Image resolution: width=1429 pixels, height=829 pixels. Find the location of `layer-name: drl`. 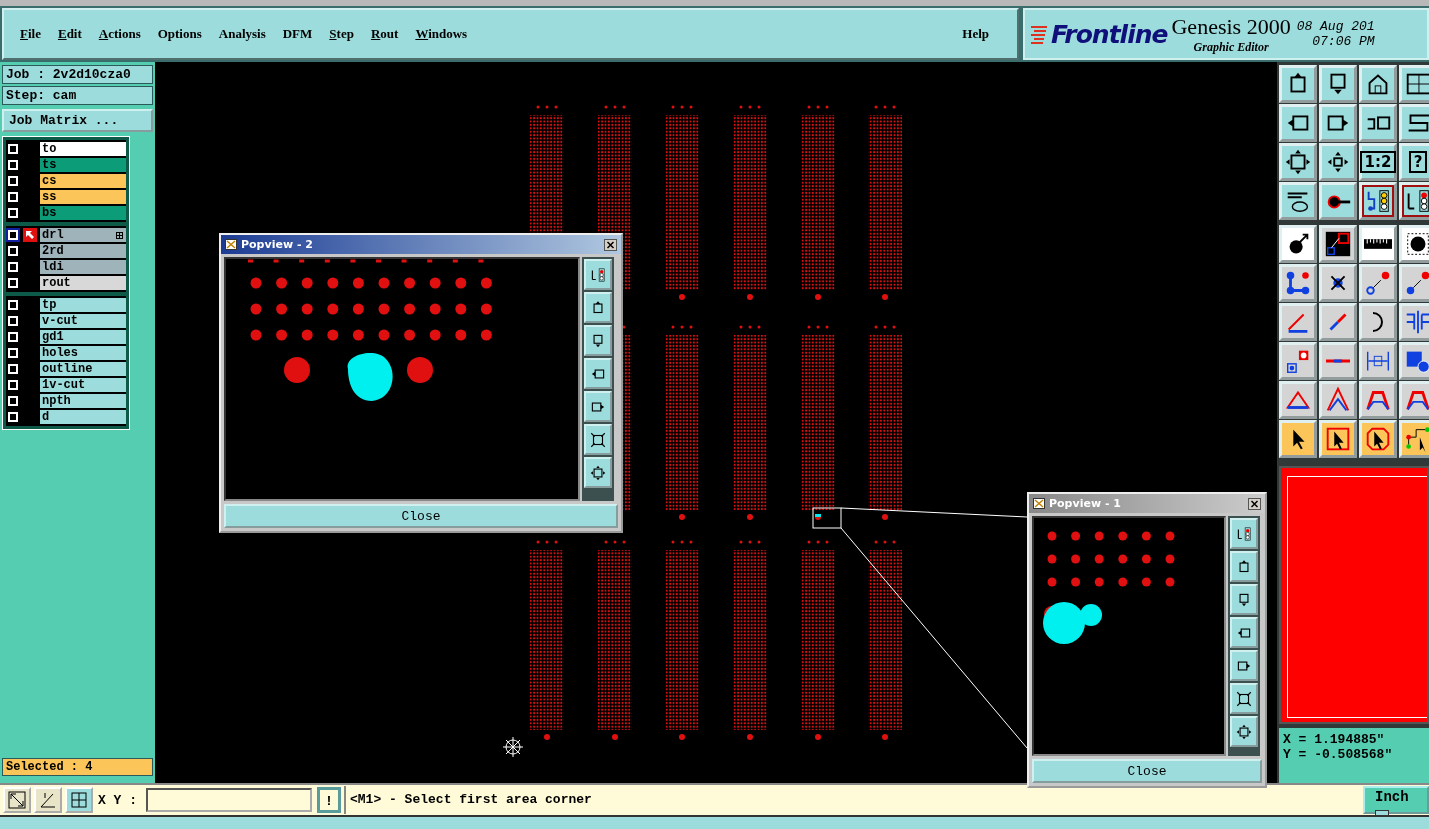

layer-name: drl is located at coordinates (83, 235).